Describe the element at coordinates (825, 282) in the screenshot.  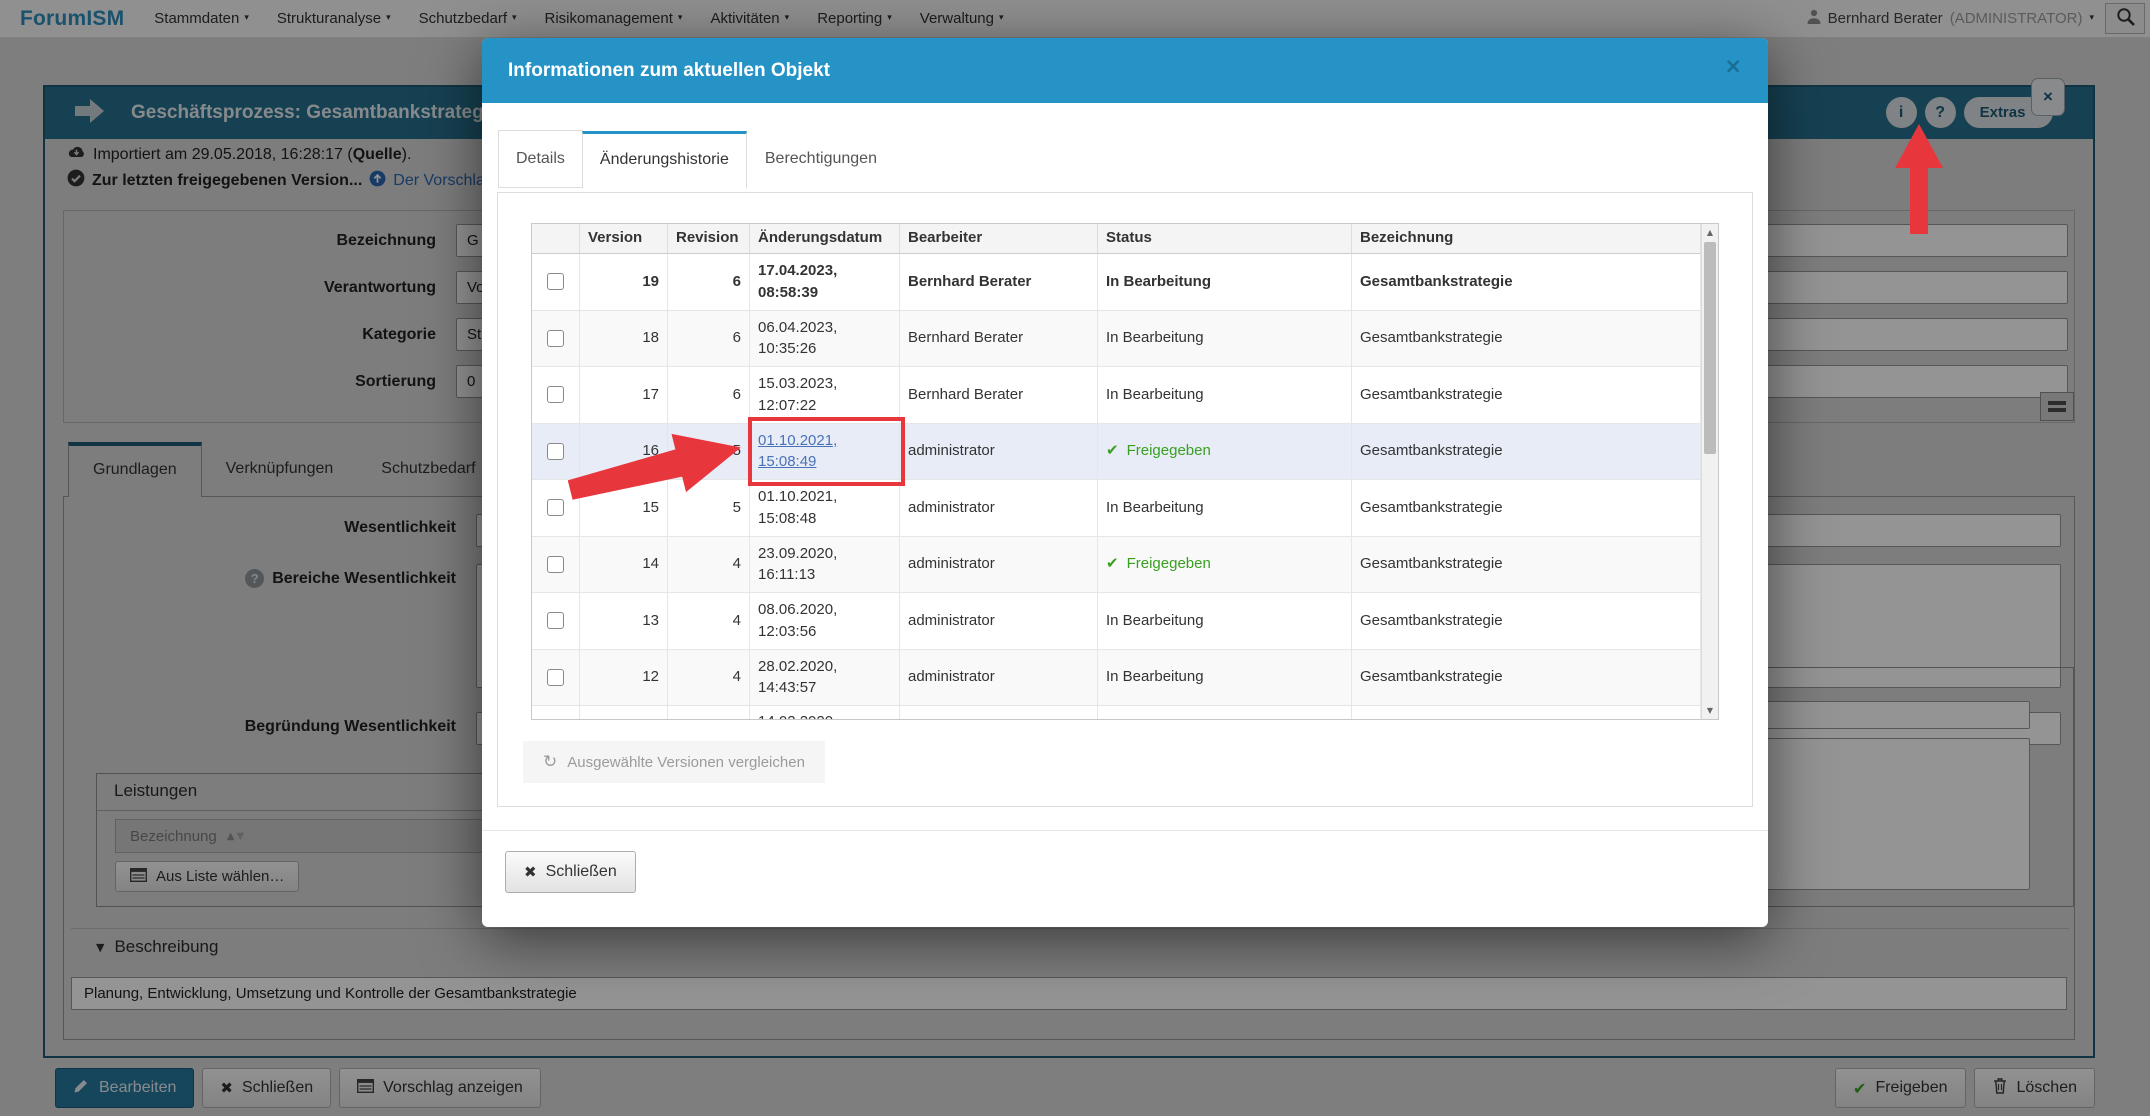
I see `cell-date: 17.04.2023, 08:58:39` at that location.